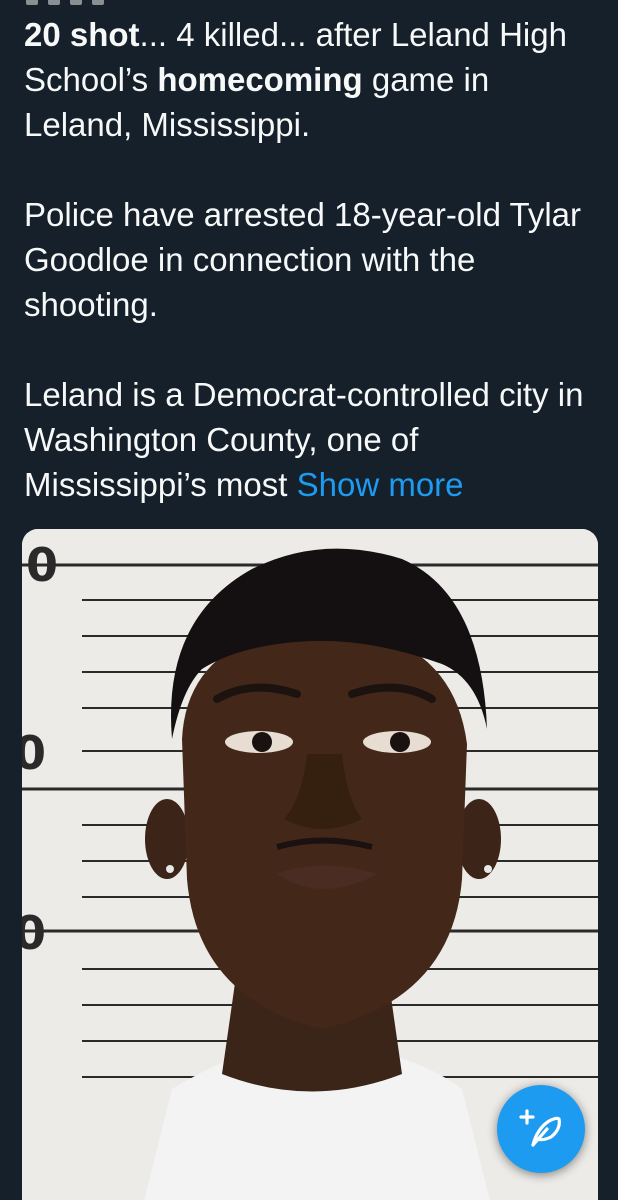 The height and width of the screenshot is (1200, 618). What do you see at coordinates (488, 869) in the screenshot?
I see `right-earring-icon` at bounding box center [488, 869].